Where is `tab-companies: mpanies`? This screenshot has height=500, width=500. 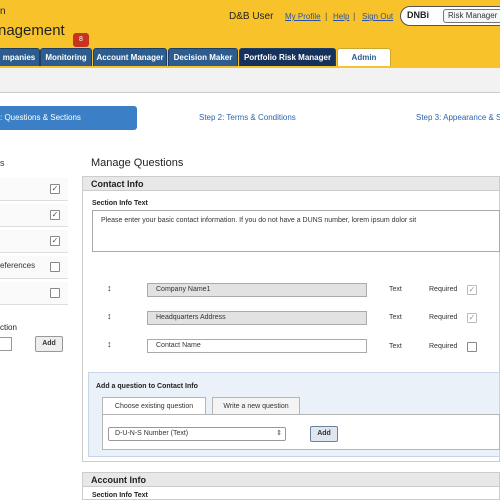 tab-companies: mpanies is located at coordinates (20, 57).